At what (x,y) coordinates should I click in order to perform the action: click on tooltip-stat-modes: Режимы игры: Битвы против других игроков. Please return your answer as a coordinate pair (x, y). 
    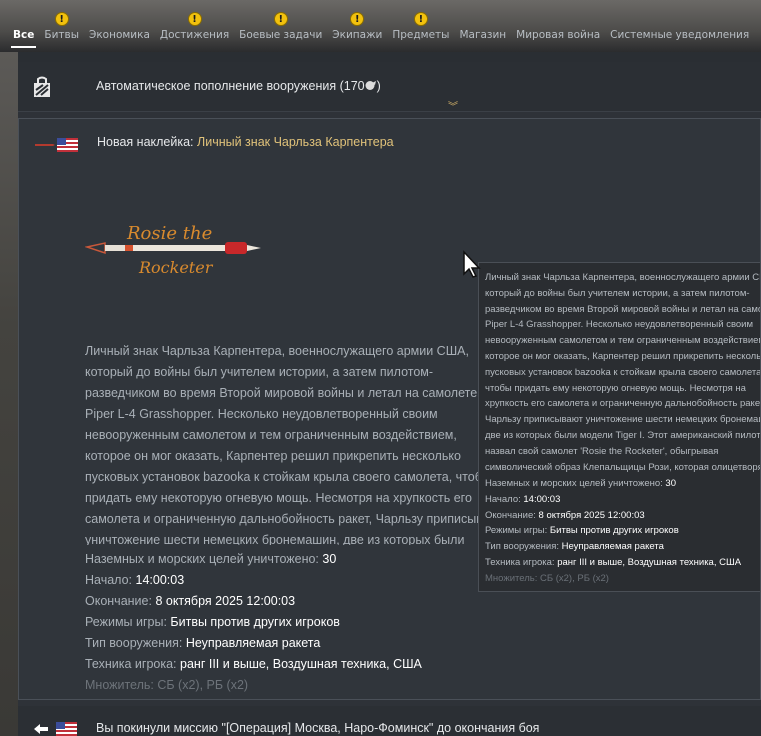
    Looking at the image, I should click on (582, 531).